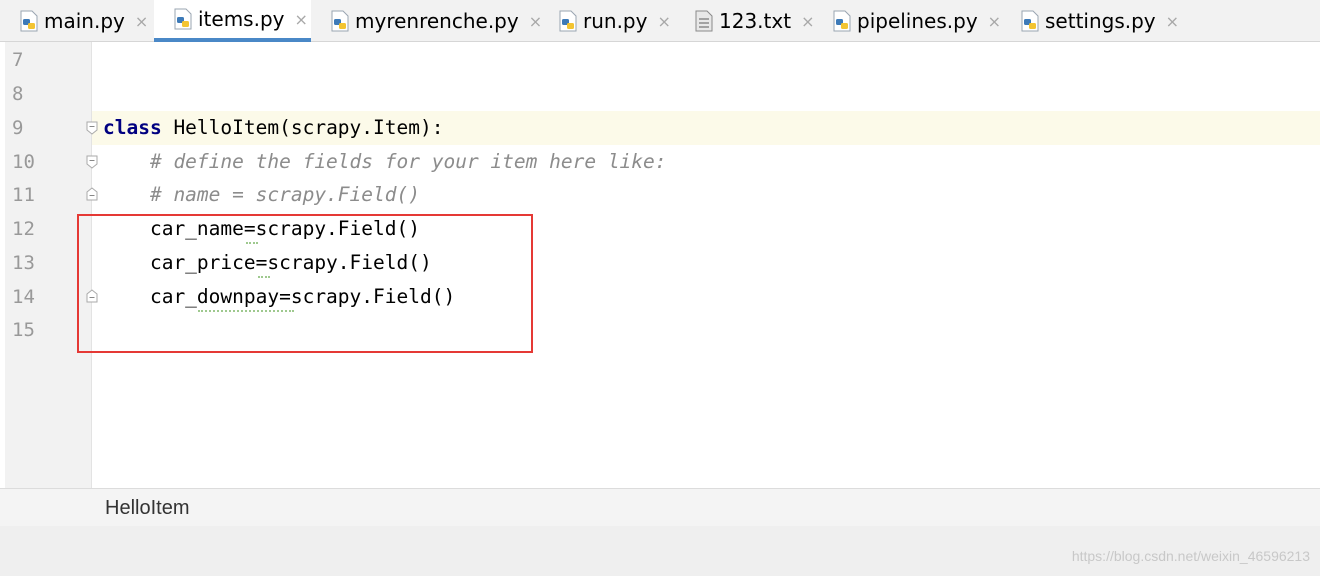 The width and height of the screenshot is (1320, 576). I want to click on line-number: 7, so click(18, 60).